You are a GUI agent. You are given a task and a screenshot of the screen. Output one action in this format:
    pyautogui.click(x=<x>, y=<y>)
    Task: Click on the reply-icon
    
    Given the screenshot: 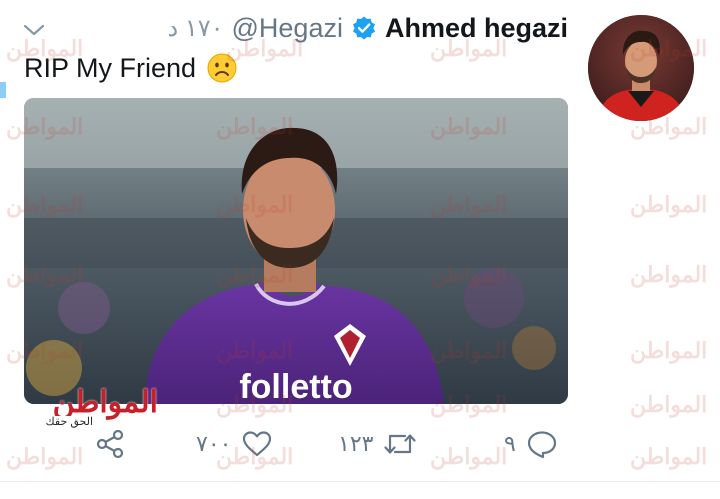 What is the action you would take?
    pyautogui.click(x=542, y=444)
    